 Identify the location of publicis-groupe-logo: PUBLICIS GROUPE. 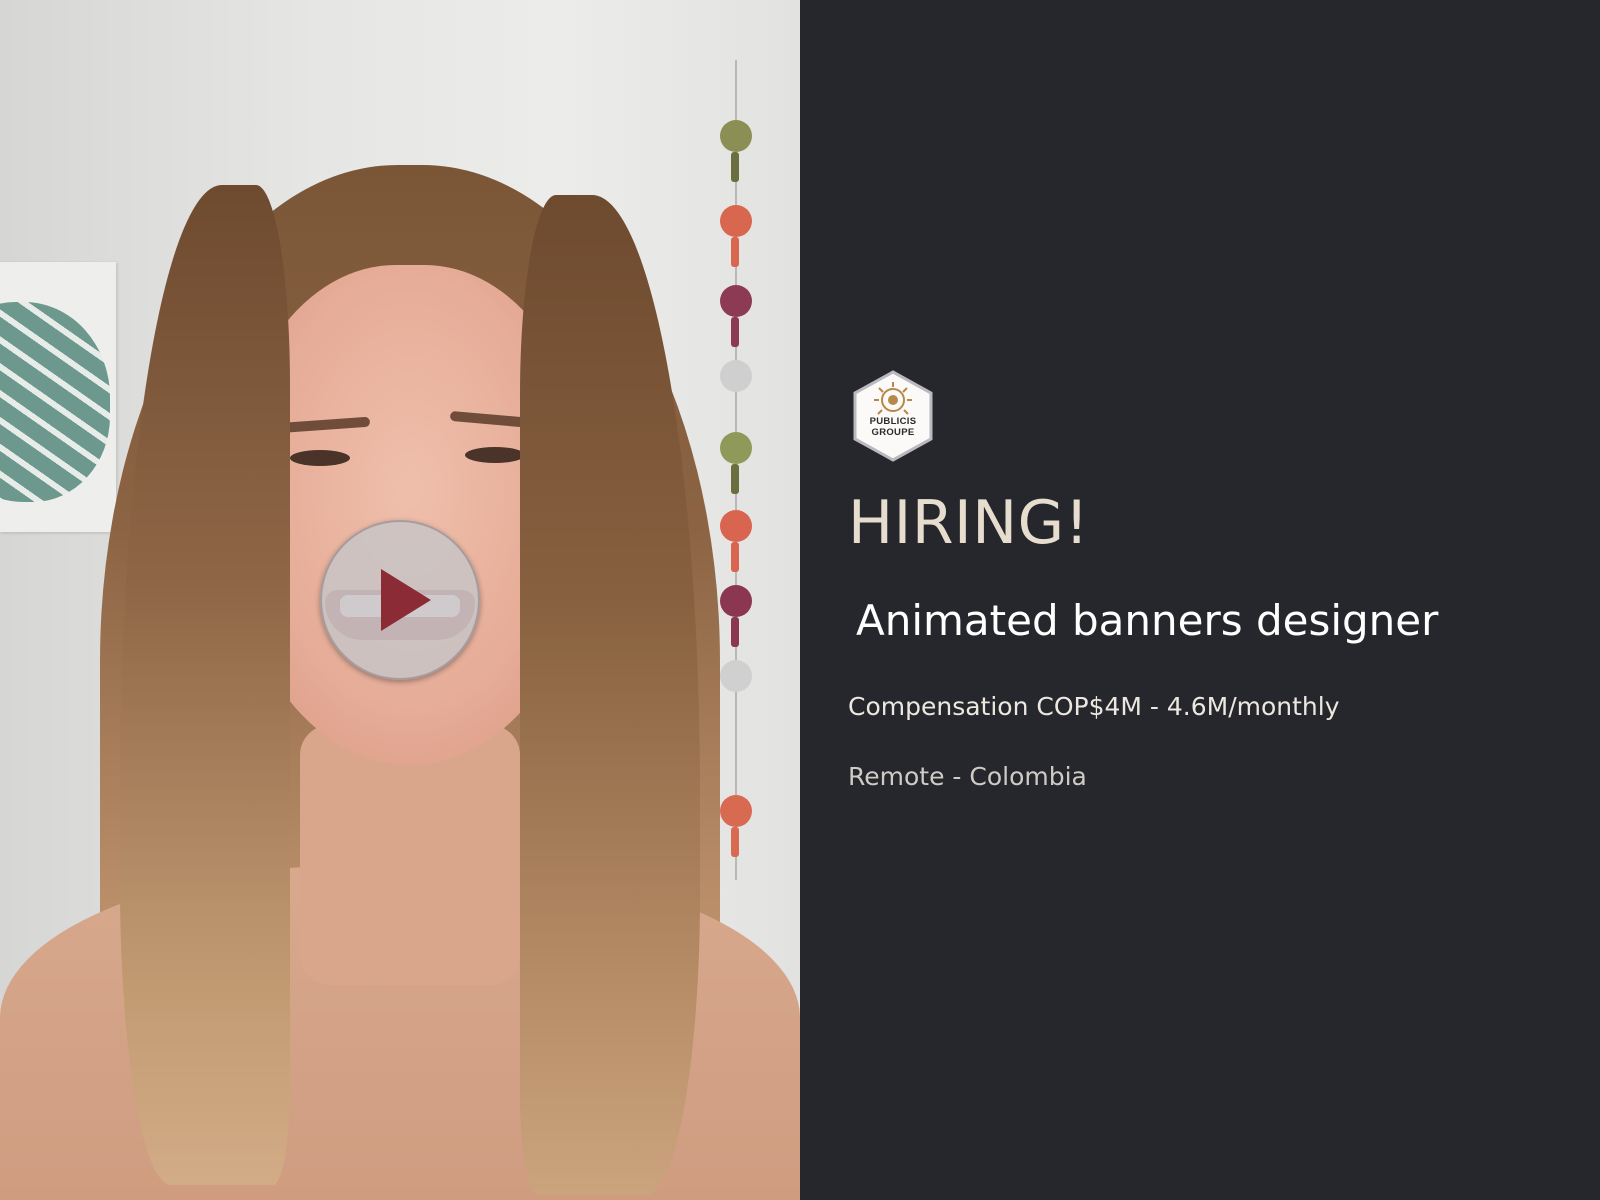
(893, 416).